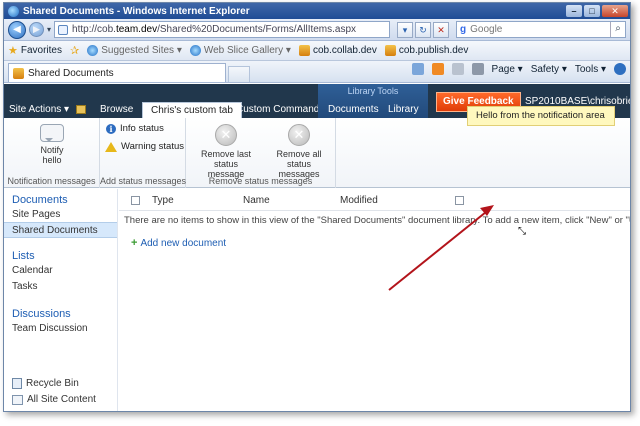 This screenshot has height=426, width=640. Describe the element at coordinates (134, 50) in the screenshot. I see `favorite-suggested-sites: Suggested Sites ▾` at that location.